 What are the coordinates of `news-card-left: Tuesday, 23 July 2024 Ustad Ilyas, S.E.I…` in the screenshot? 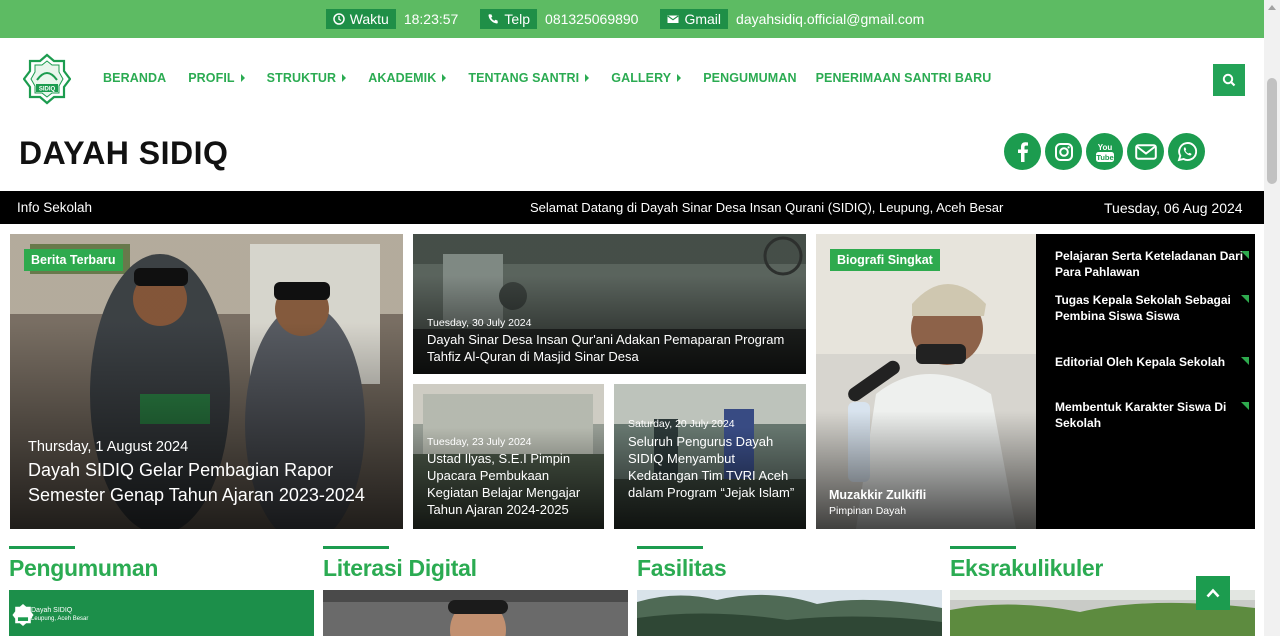 It's located at (508, 456).